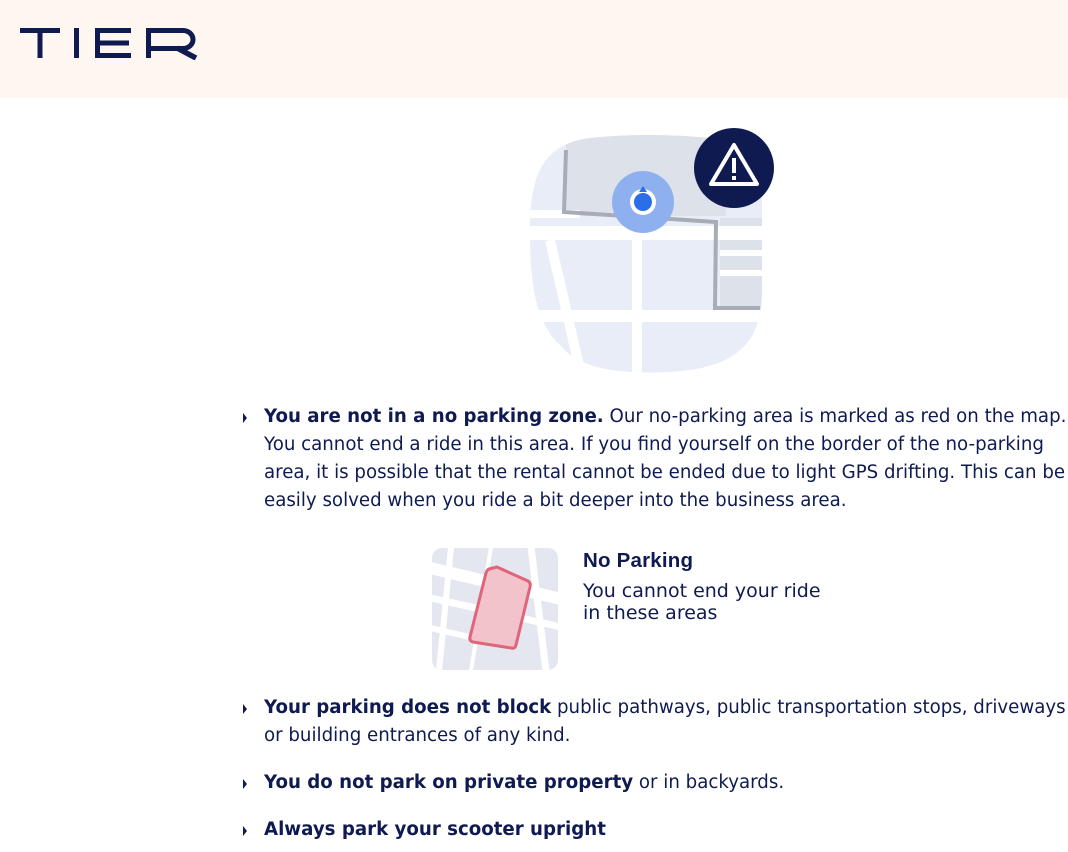  What do you see at coordinates (434, 416) in the screenshot?
I see `bullet-bold-text: You are not in a no parking zone.` at bounding box center [434, 416].